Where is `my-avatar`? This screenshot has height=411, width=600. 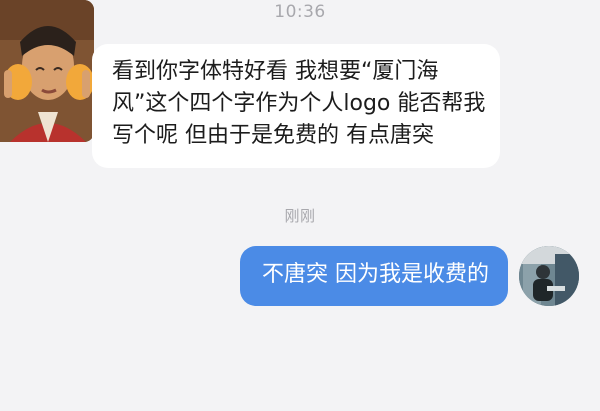
my-avatar is located at coordinates (549, 276).